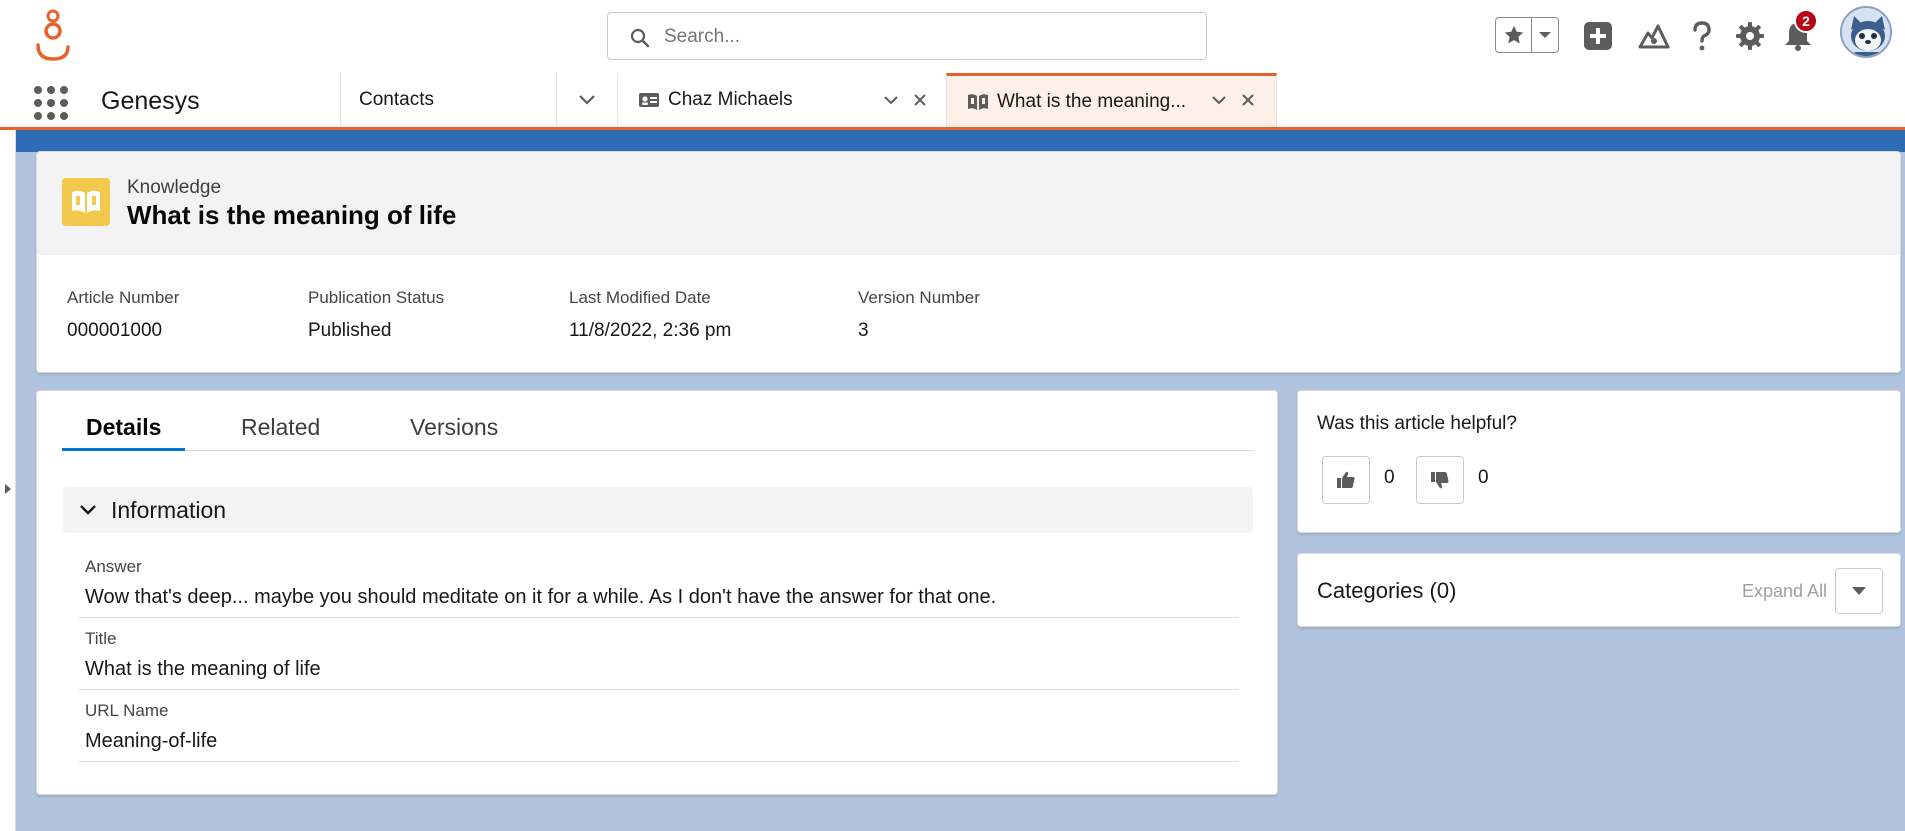 The image size is (1905, 831). I want to click on setup-gear-icon, so click(1750, 36).